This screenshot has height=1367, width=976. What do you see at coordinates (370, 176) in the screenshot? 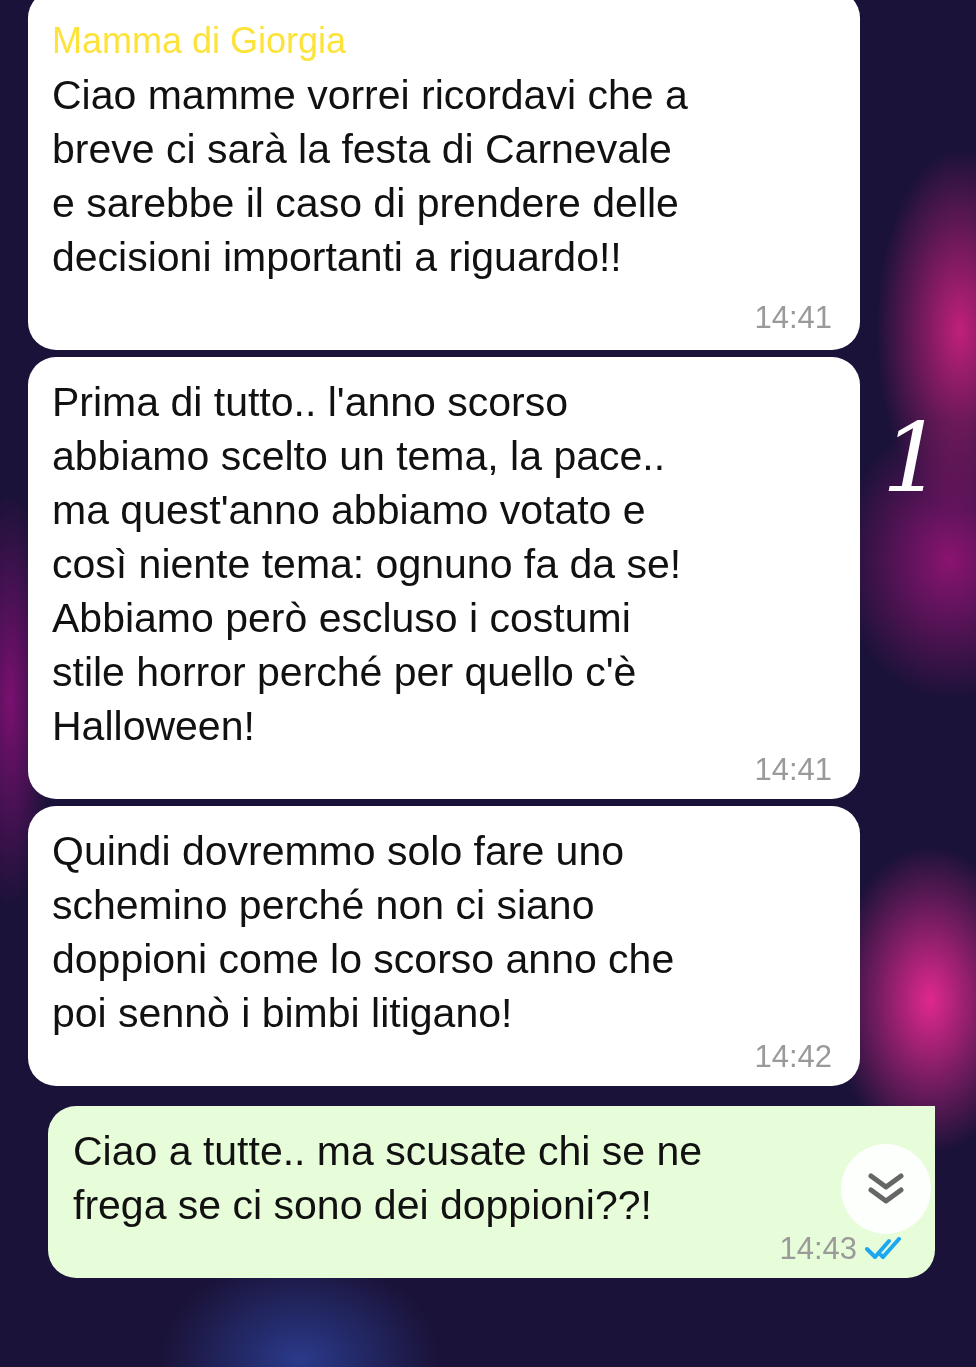
I see `message-text: Ciao mamme vorrei ricordavi che a breve ci sarà la festa di Carnevale e sarebbe il caso di prendere delle decisioni importanti a riguardo!!` at bounding box center [370, 176].